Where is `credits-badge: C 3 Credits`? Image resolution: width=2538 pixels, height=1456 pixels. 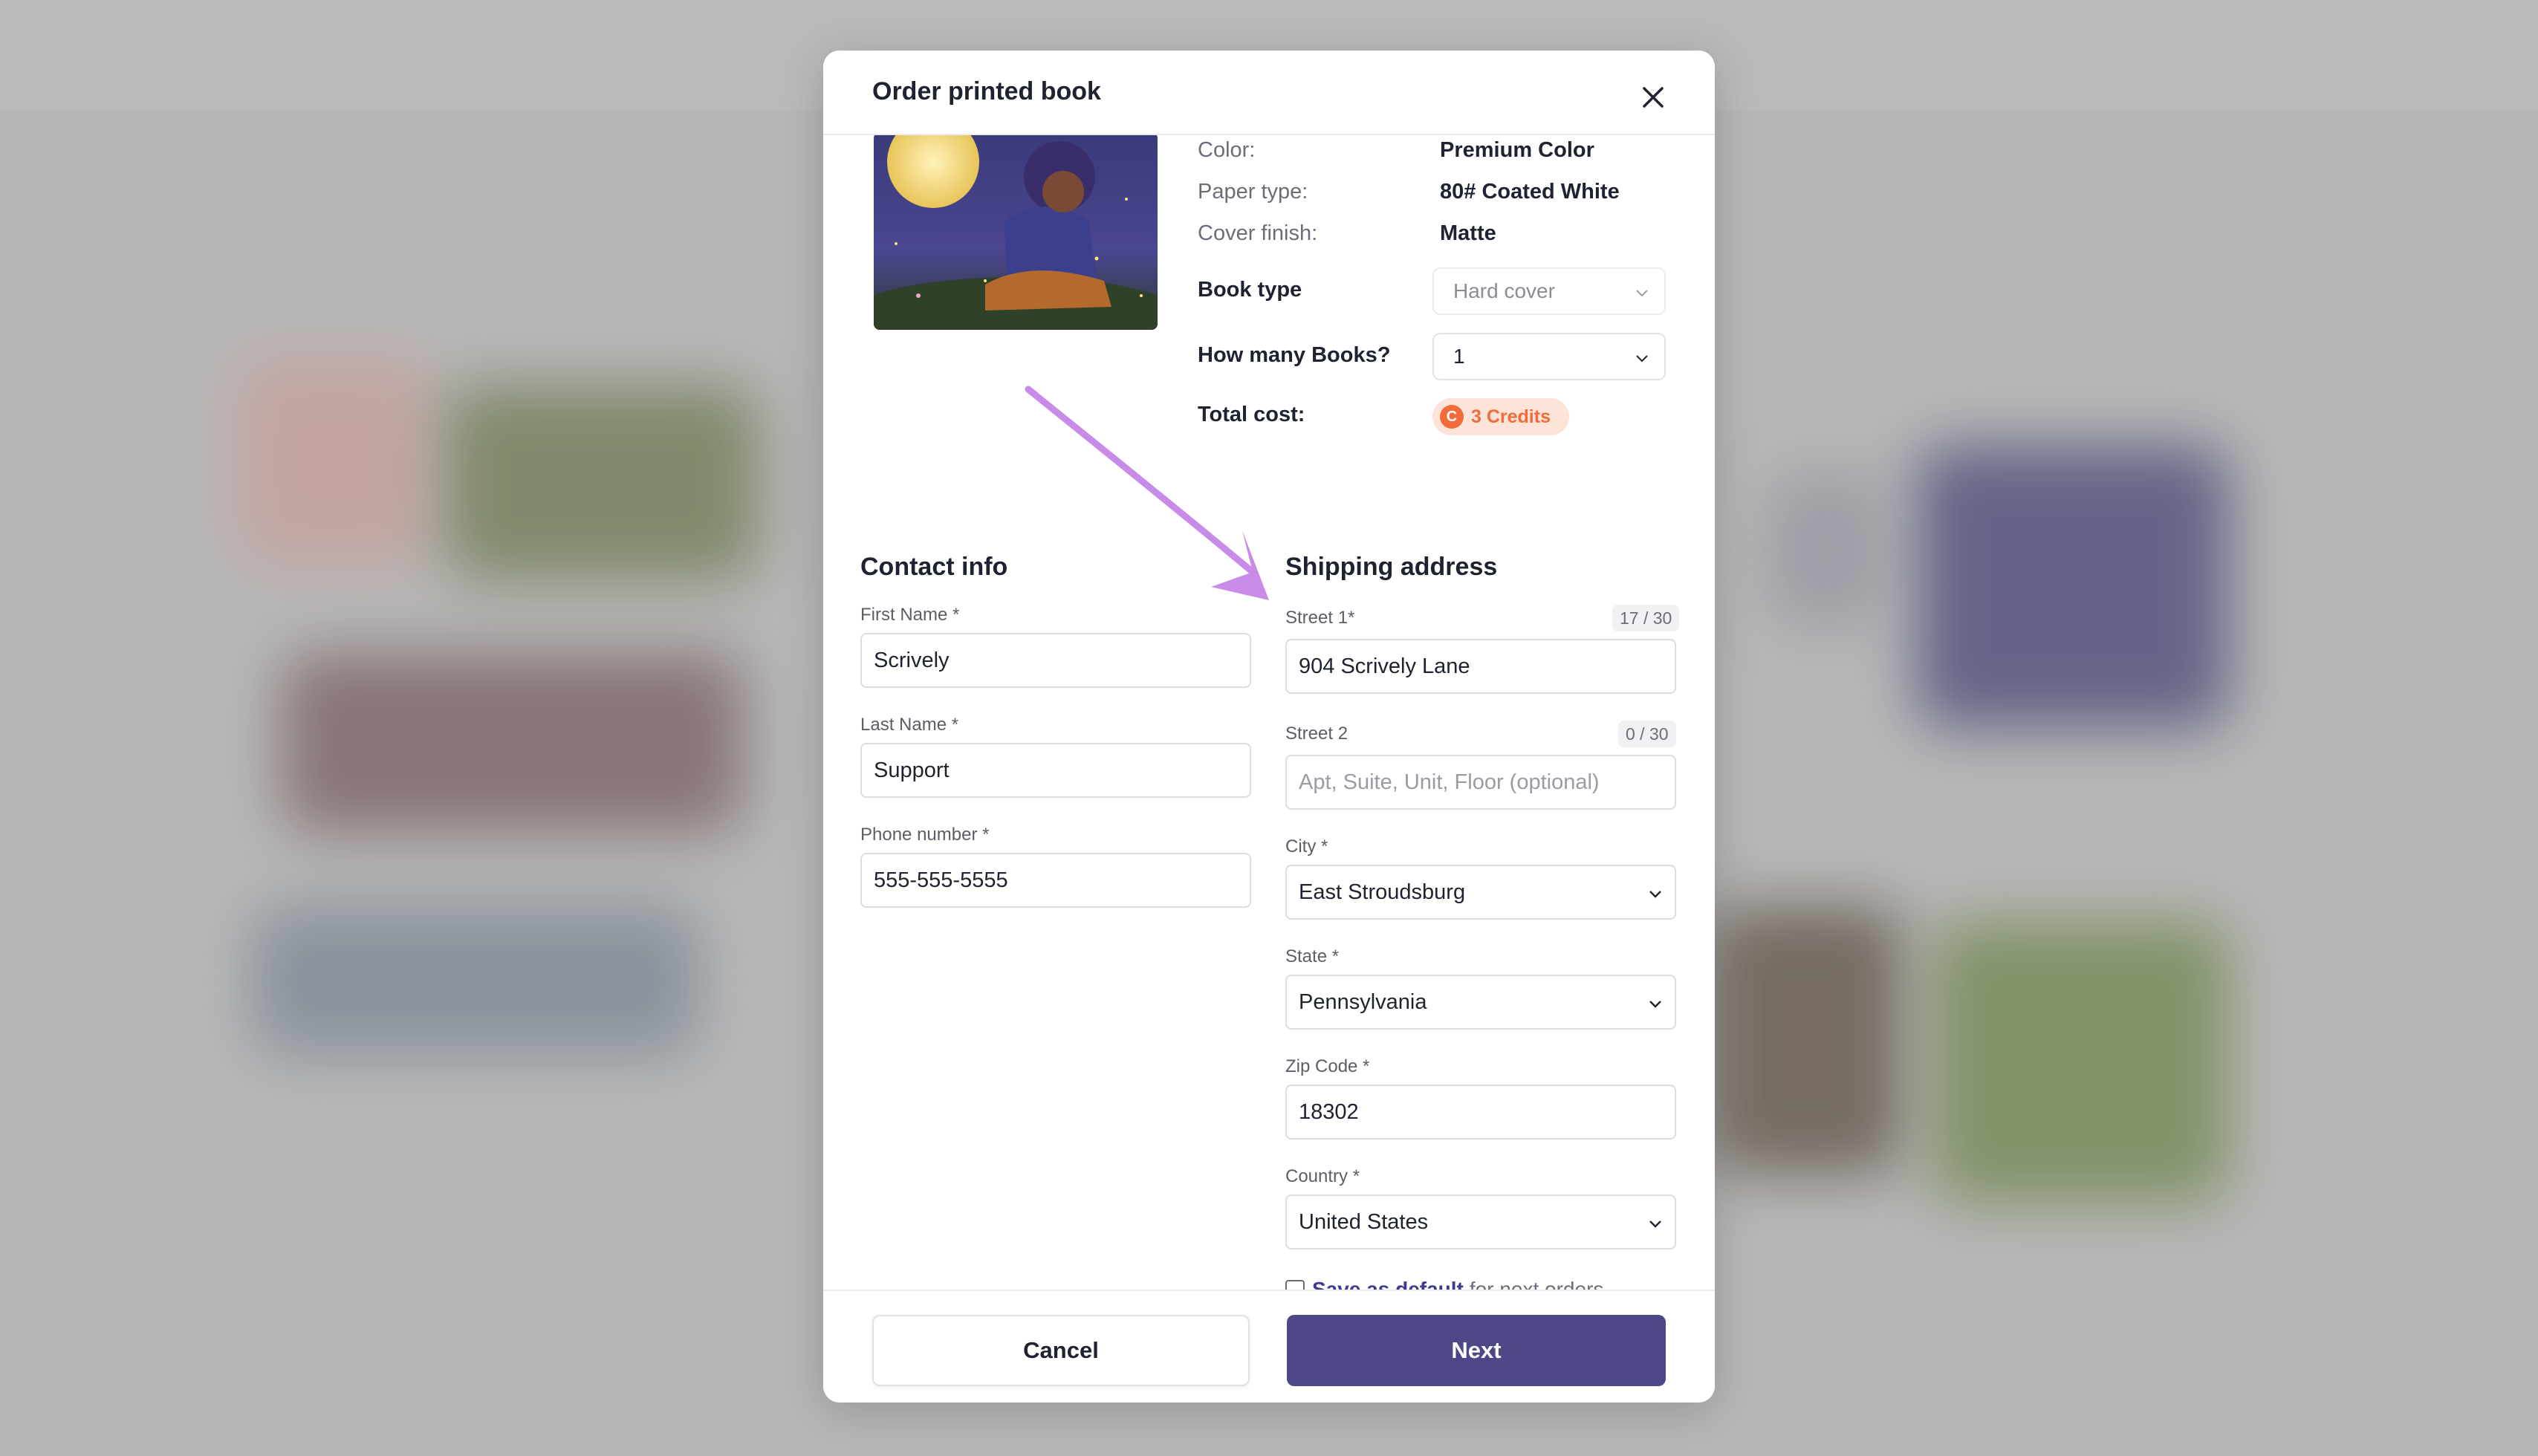 credits-badge: C 3 Credits is located at coordinates (1500, 417).